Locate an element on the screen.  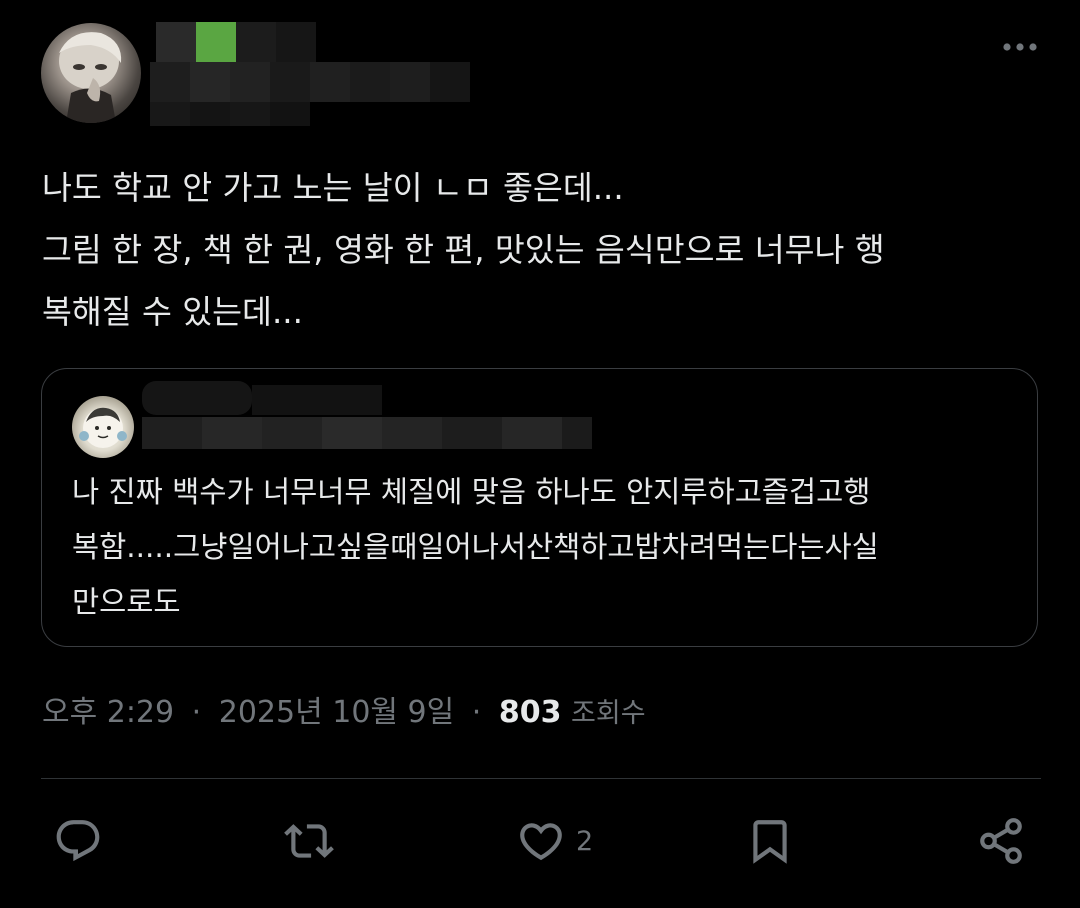
heart-icon is located at coordinates (541, 842).